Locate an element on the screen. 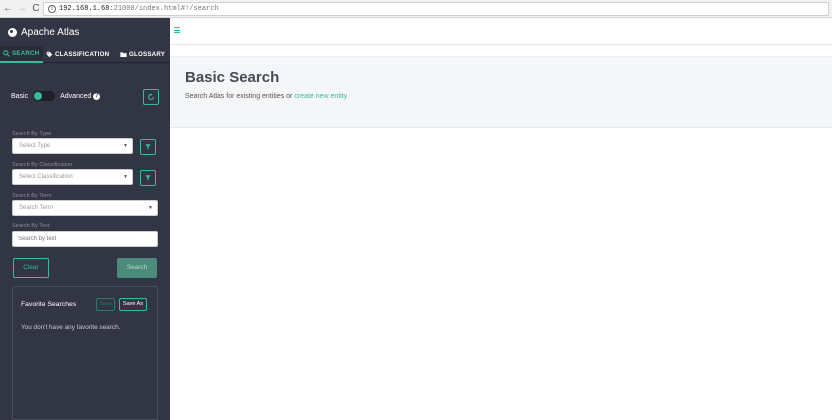 The width and height of the screenshot is (832, 420). save-favorite-button: Save is located at coordinates (105, 304).